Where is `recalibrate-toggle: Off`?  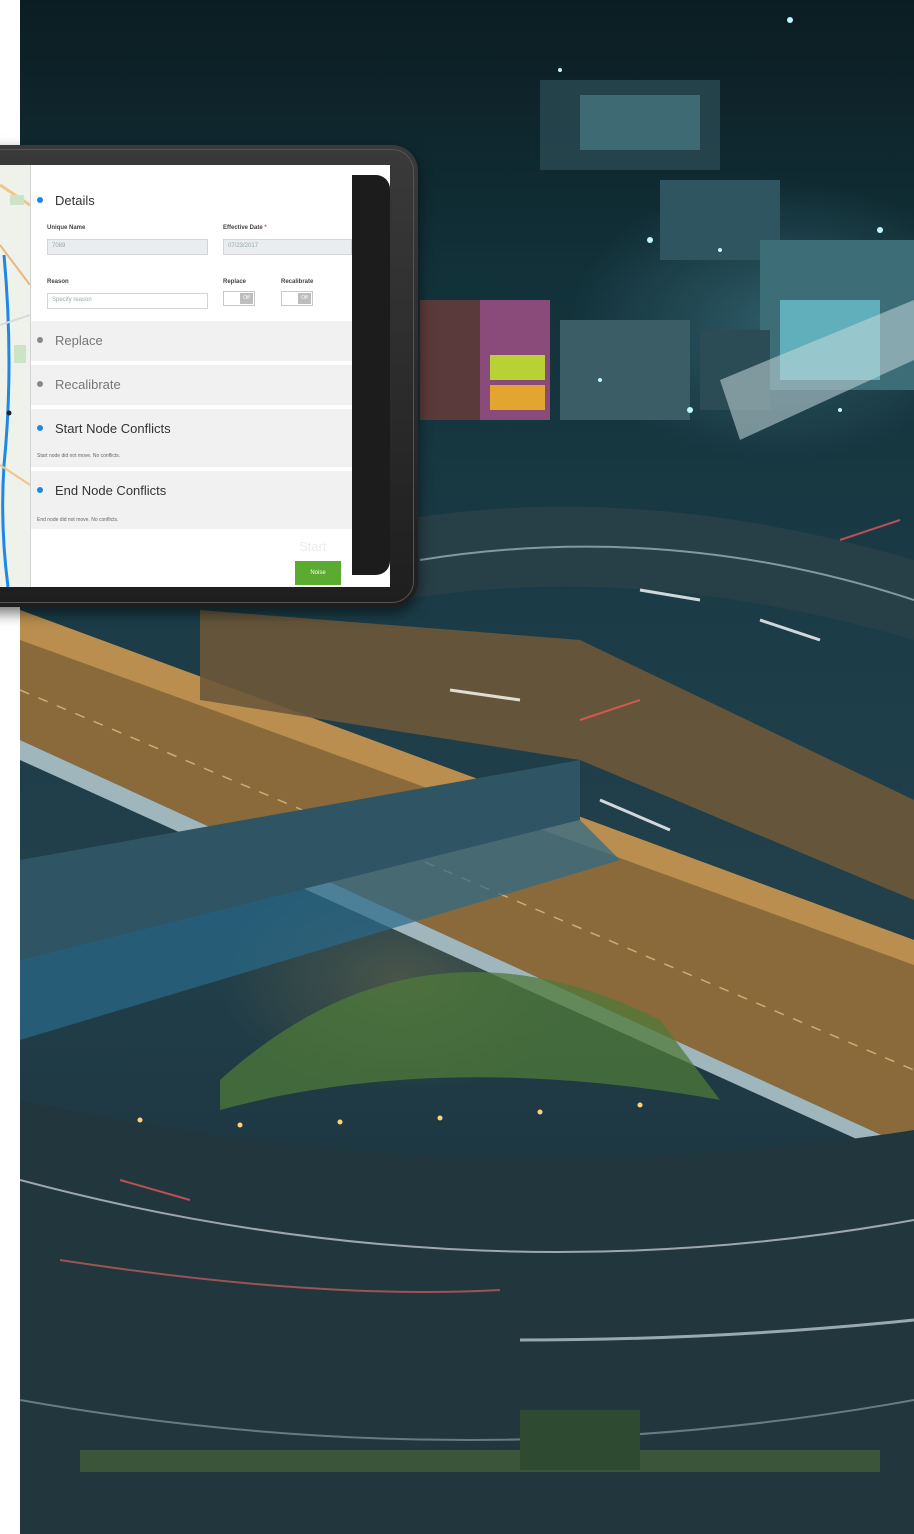
recalibrate-toggle: Off is located at coordinates (297, 298).